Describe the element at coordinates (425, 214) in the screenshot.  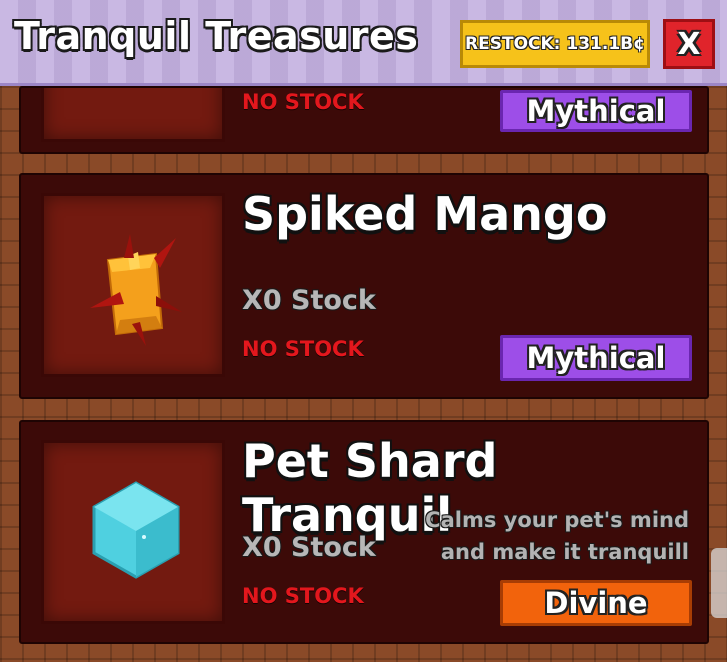
I see `item-name: Spiked Mango` at that location.